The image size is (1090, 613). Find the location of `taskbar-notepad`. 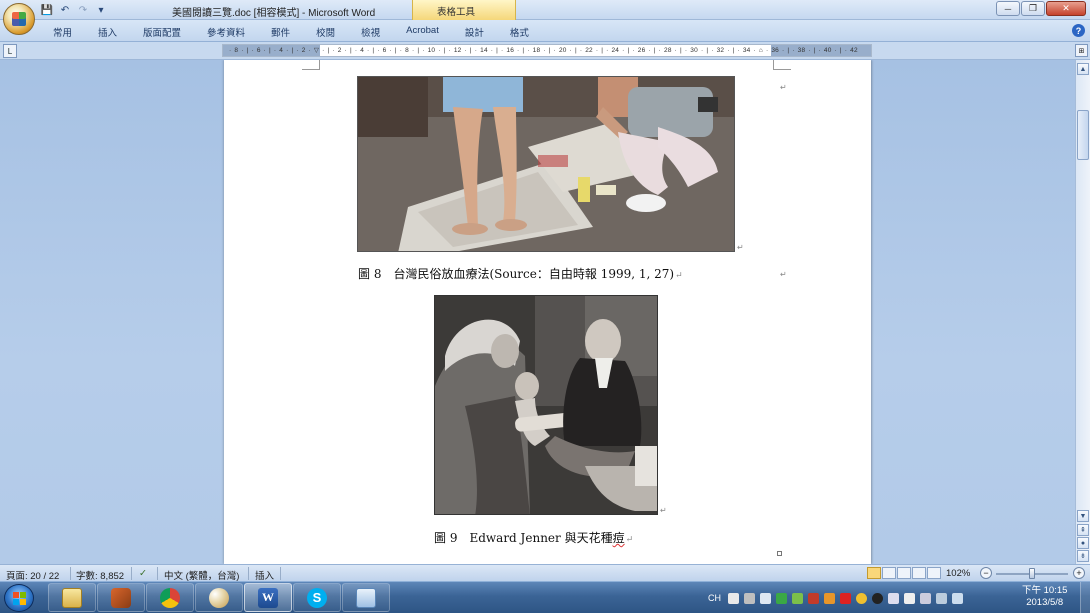

taskbar-notepad is located at coordinates (366, 597).